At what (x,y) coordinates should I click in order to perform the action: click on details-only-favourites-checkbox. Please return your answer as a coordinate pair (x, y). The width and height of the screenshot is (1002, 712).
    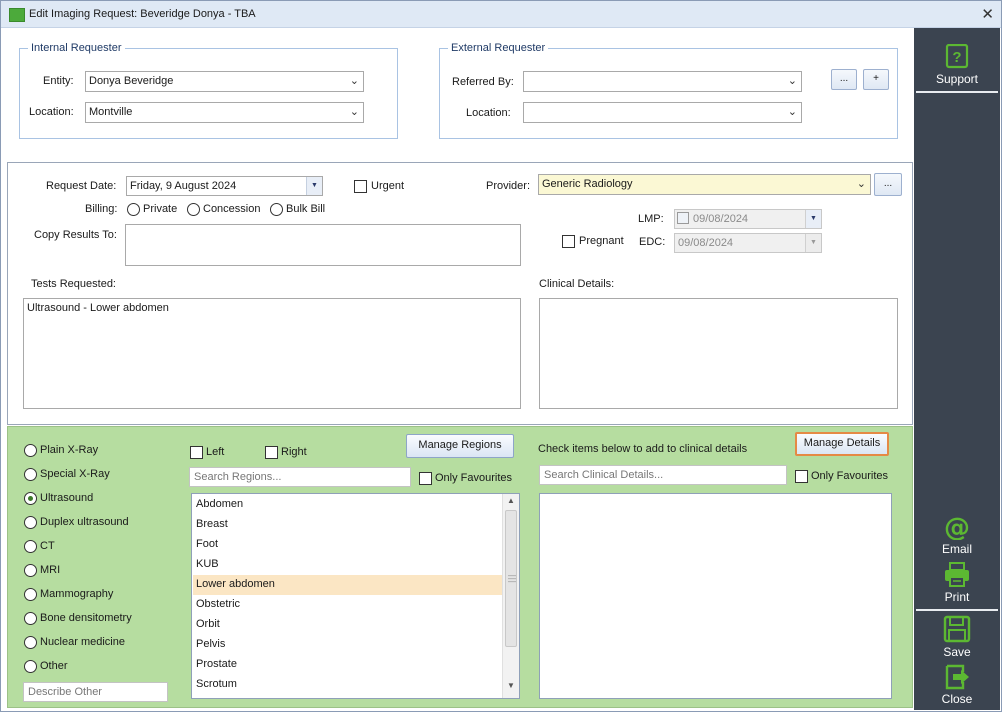
    Looking at the image, I should click on (801, 476).